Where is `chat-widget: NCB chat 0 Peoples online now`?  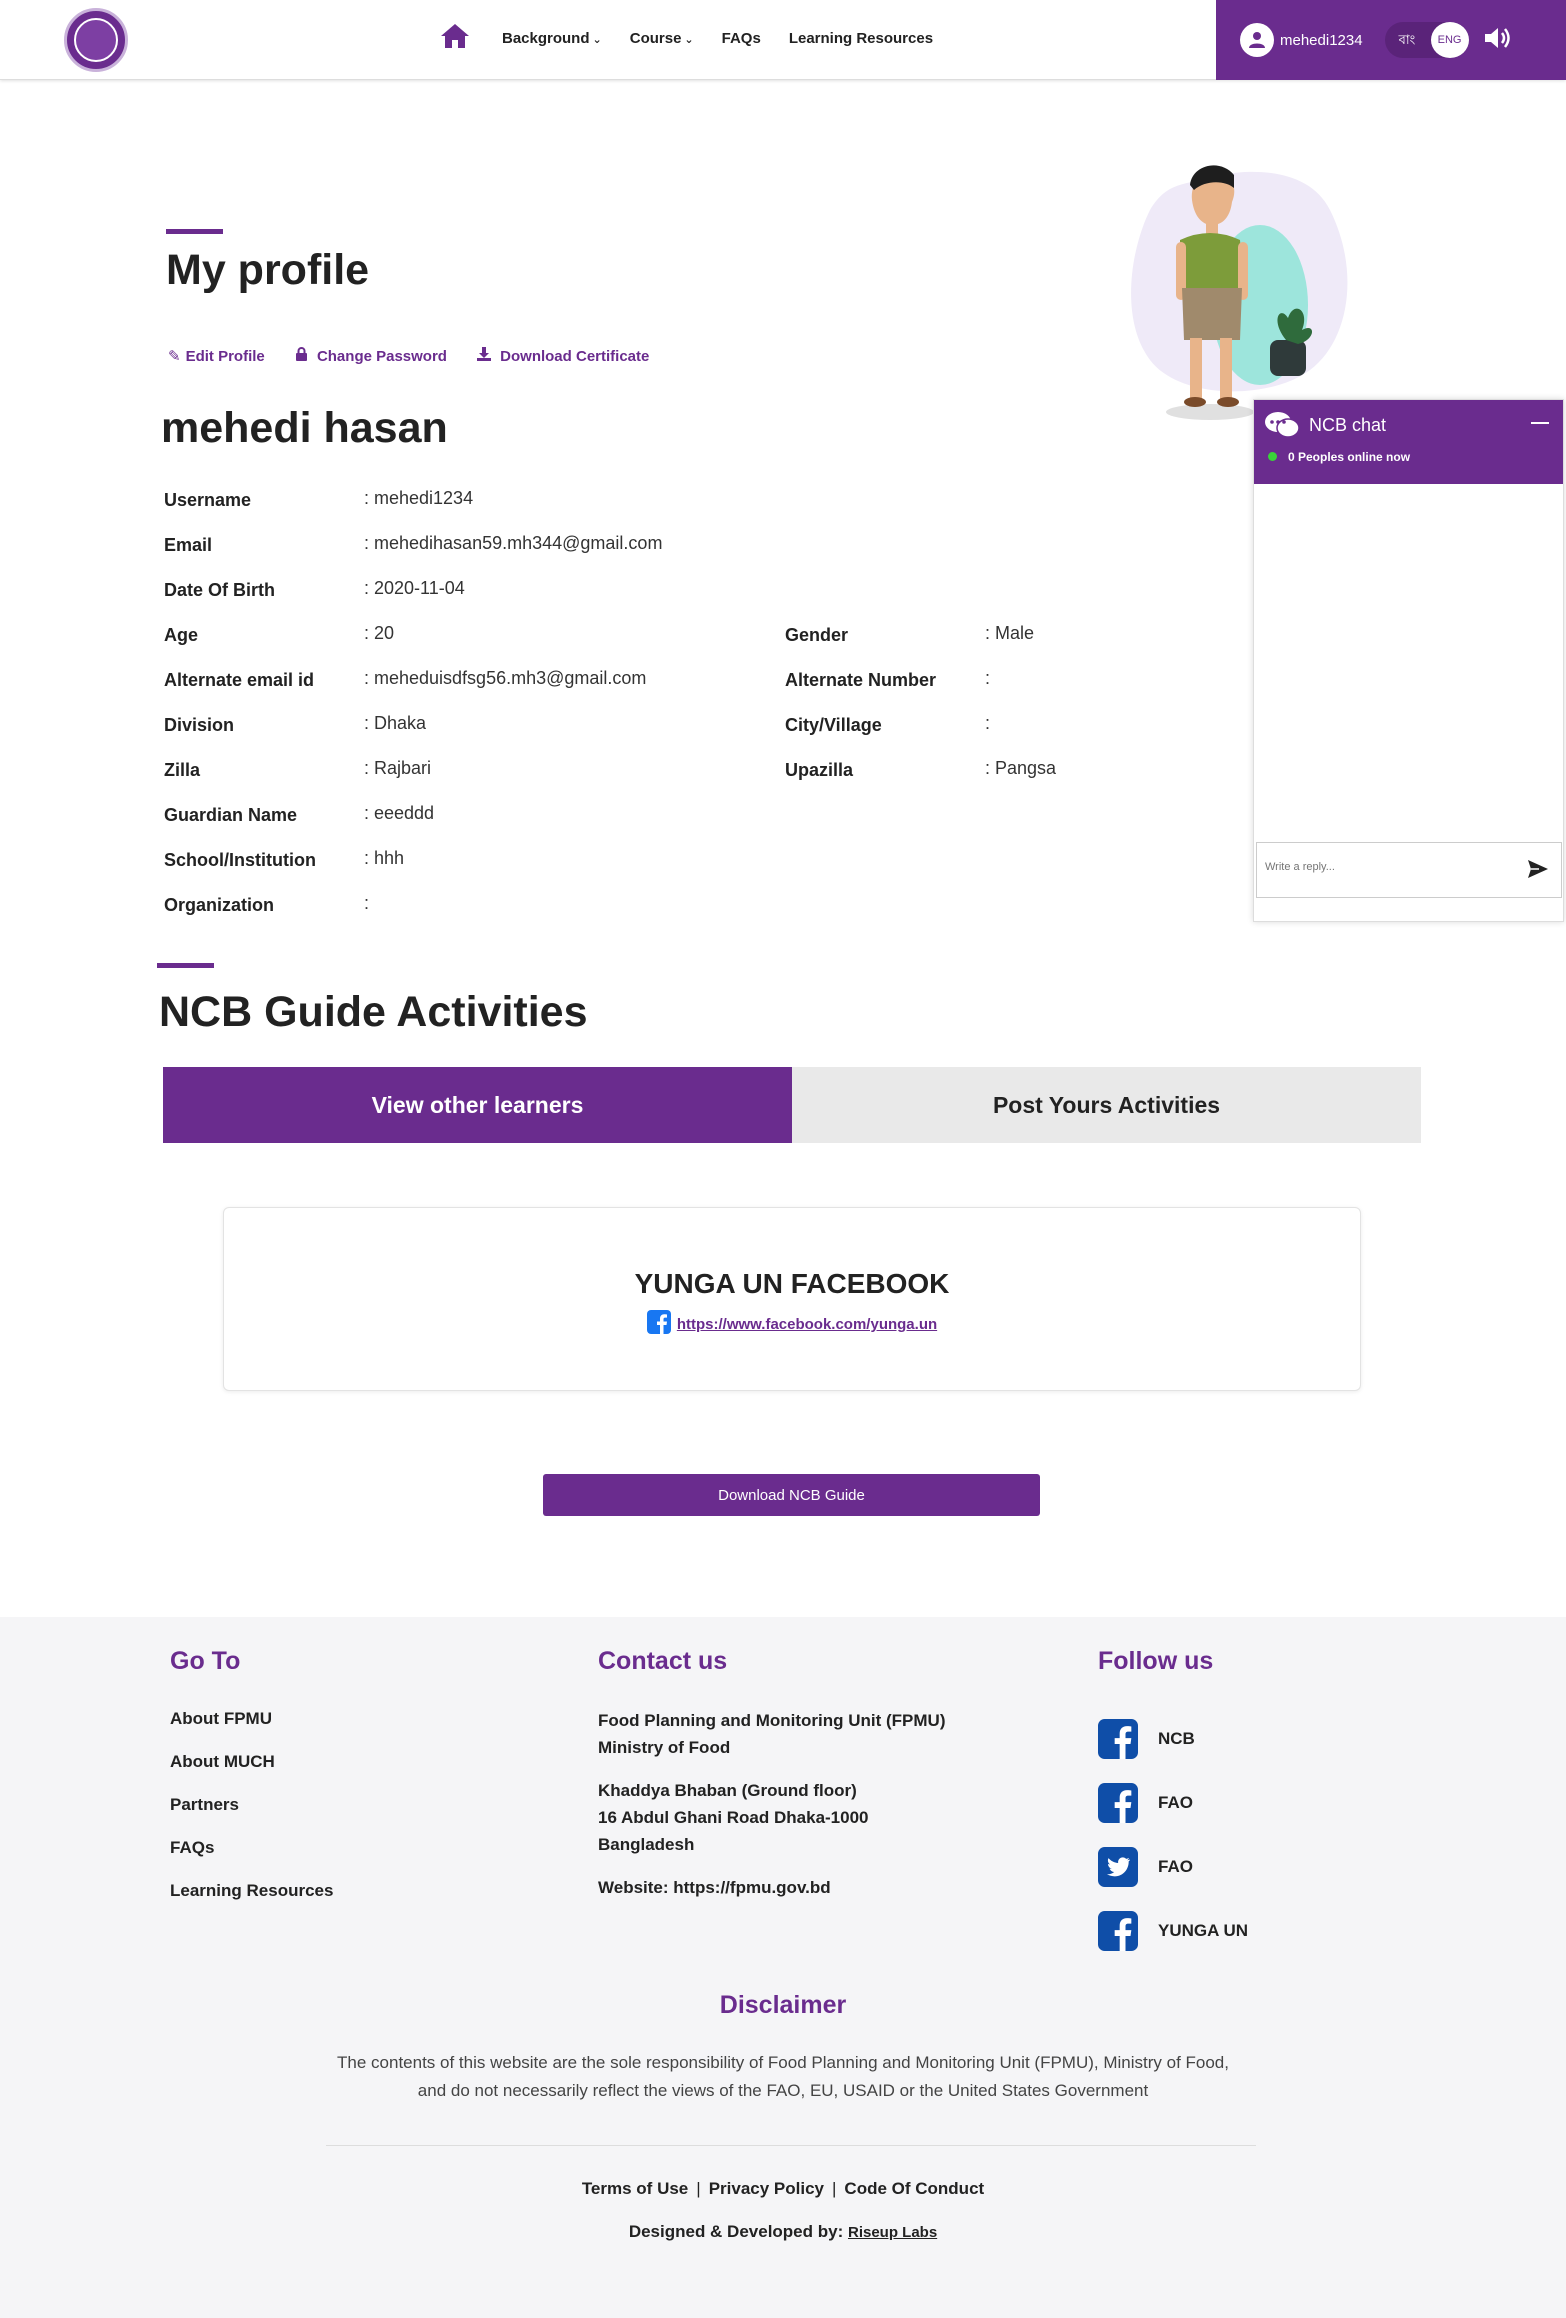
chat-widget: NCB chat 0 Peoples online now is located at coordinates (1408, 660).